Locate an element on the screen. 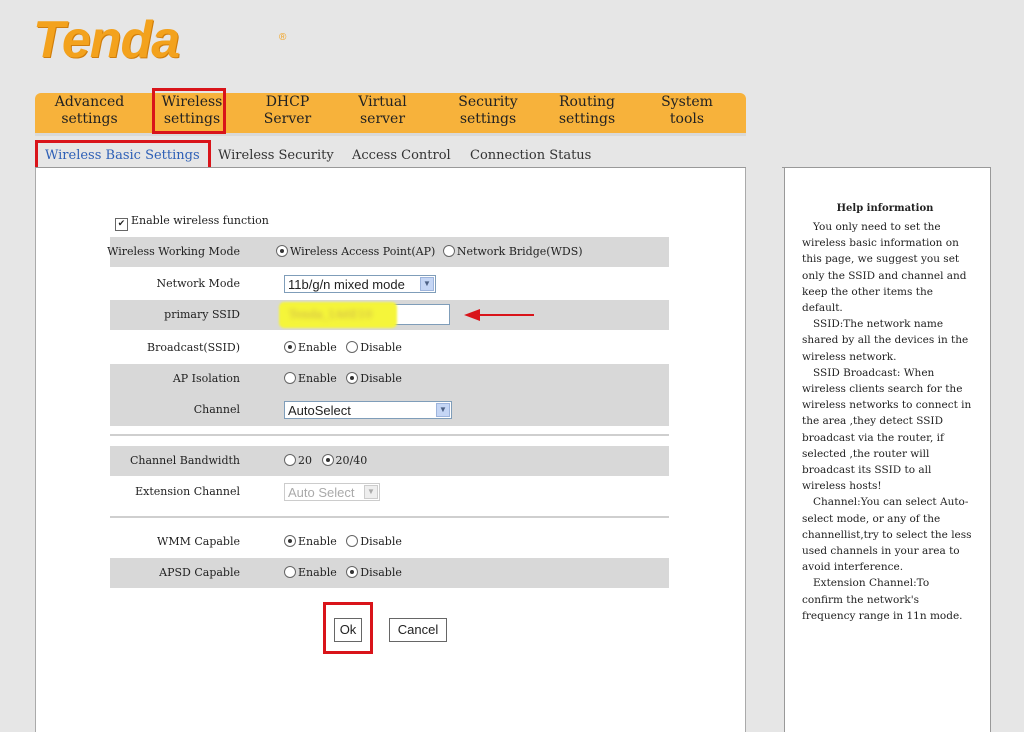 Image resolution: width=1024 pixels, height=732 pixels. wmm-label: WMM Capable is located at coordinates (198, 541).